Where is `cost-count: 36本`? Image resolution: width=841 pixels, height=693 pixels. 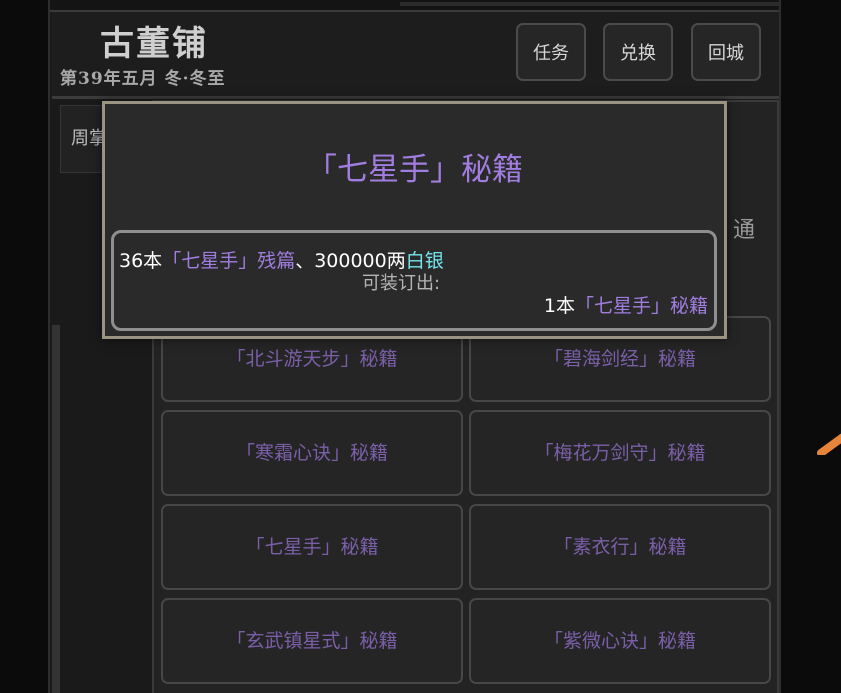 cost-count: 36本 is located at coordinates (141, 261).